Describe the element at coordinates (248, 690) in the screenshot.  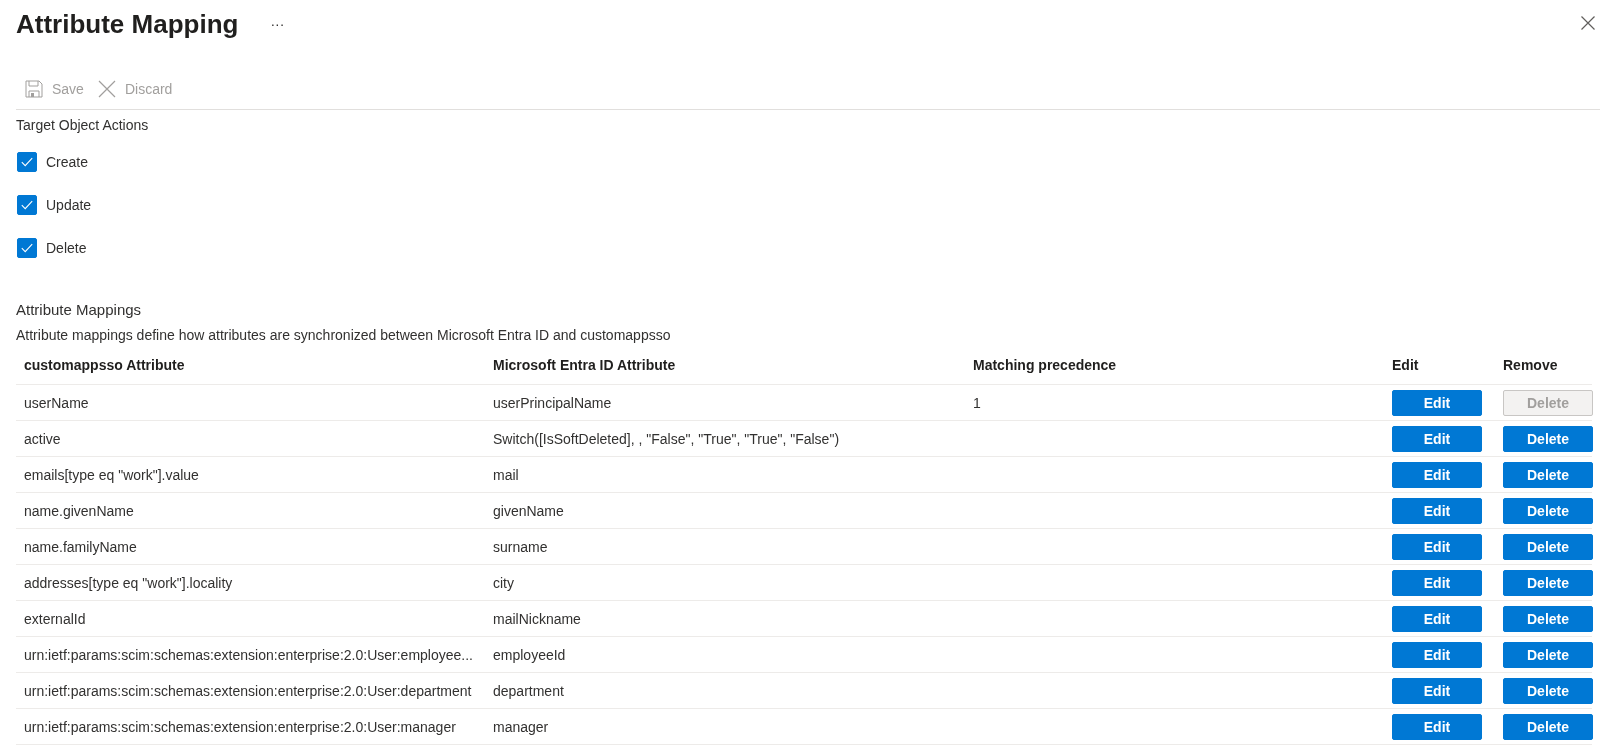
I see `table-cell: urn:ietf:params:scim:schemas:extension:enterprise:2.0:User:department` at that location.